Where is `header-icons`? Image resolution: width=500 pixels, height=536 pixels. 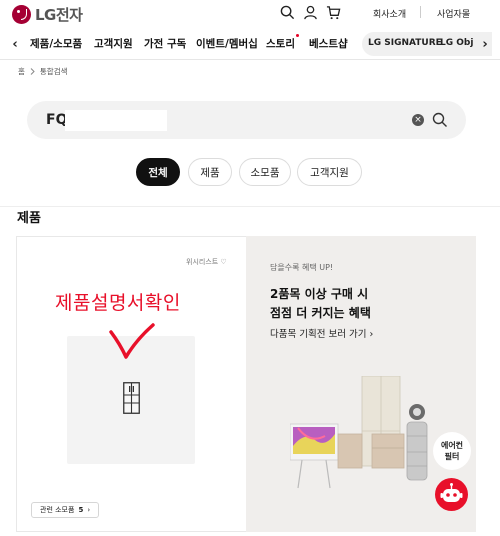 header-icons is located at coordinates (310, 12).